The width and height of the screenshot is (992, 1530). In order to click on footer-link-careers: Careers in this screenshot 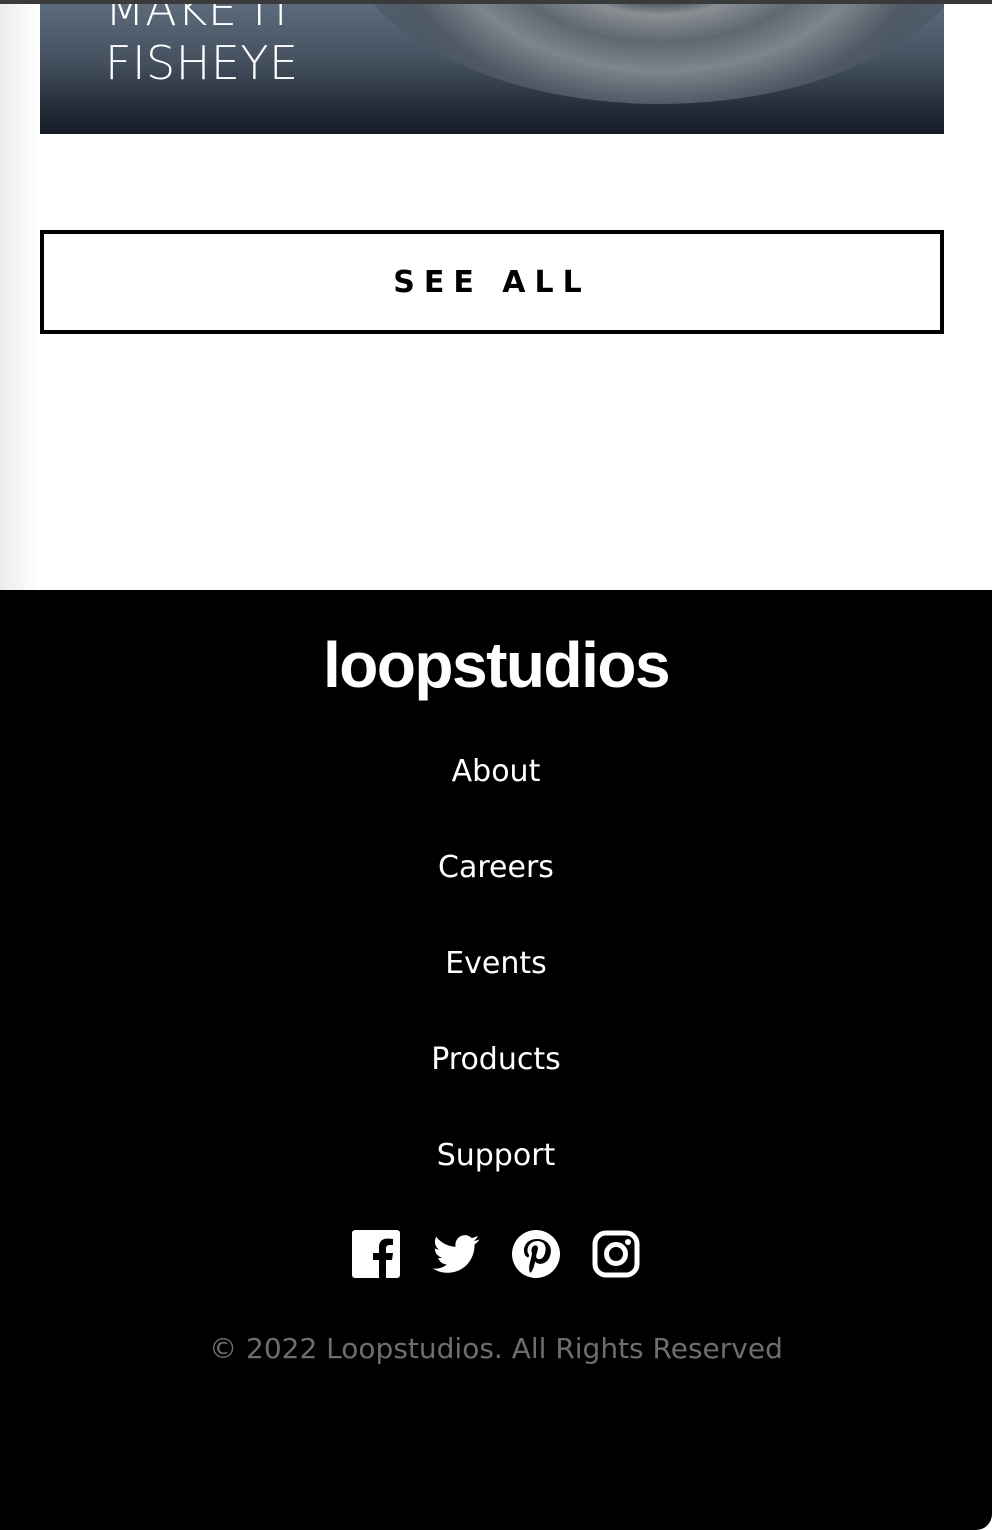, I will do `click(496, 868)`.